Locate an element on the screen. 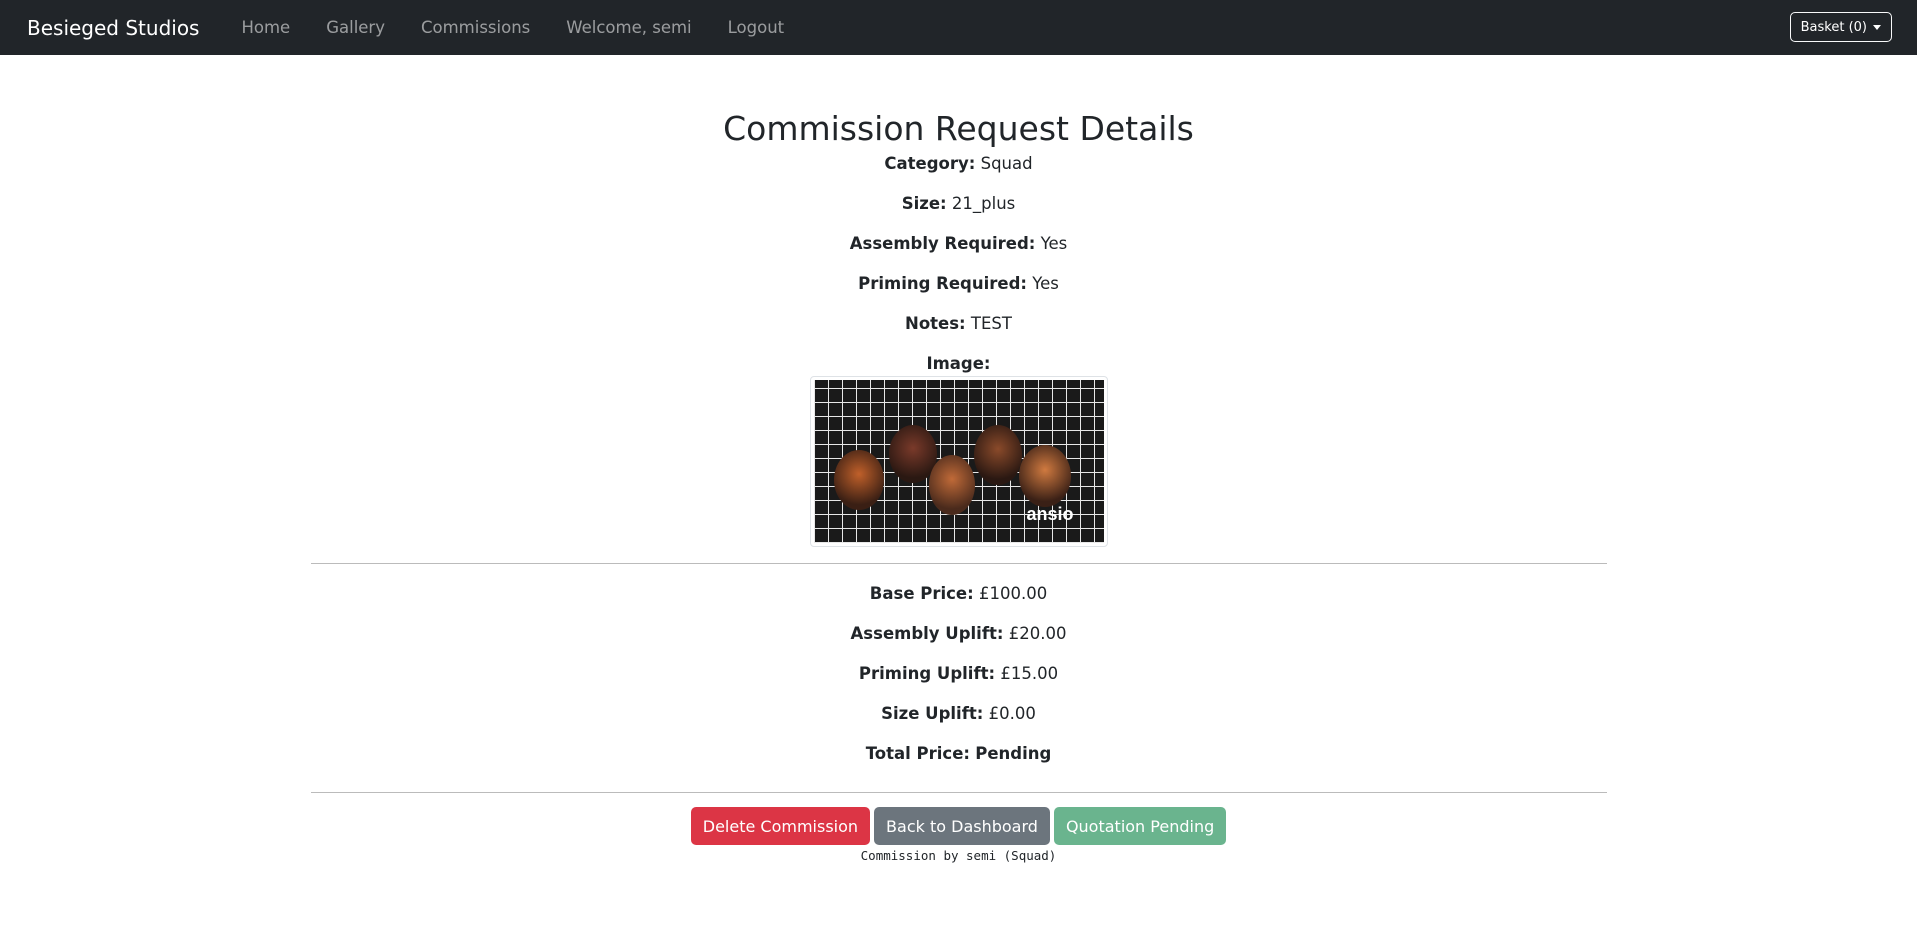 The height and width of the screenshot is (939, 1917). price-label: Priming Uplift: is located at coordinates (927, 673).